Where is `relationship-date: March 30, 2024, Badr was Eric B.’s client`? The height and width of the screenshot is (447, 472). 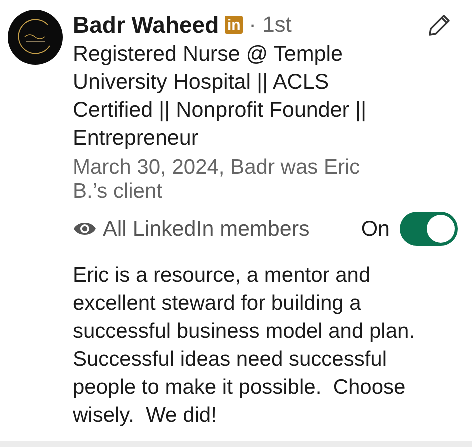
relationship-date: March 30, 2024, Badr was Eric B.’s client is located at coordinates (217, 180).